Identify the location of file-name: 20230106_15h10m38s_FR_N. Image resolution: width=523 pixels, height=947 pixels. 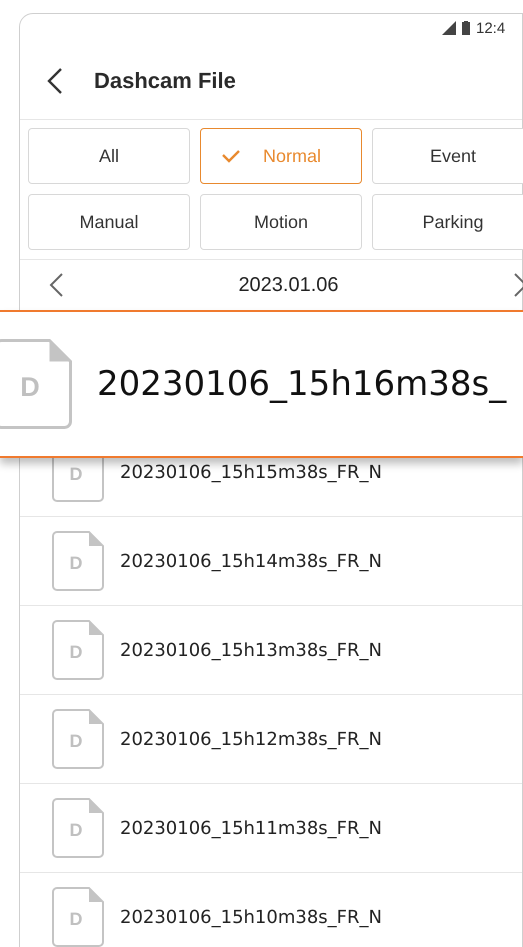
(251, 917).